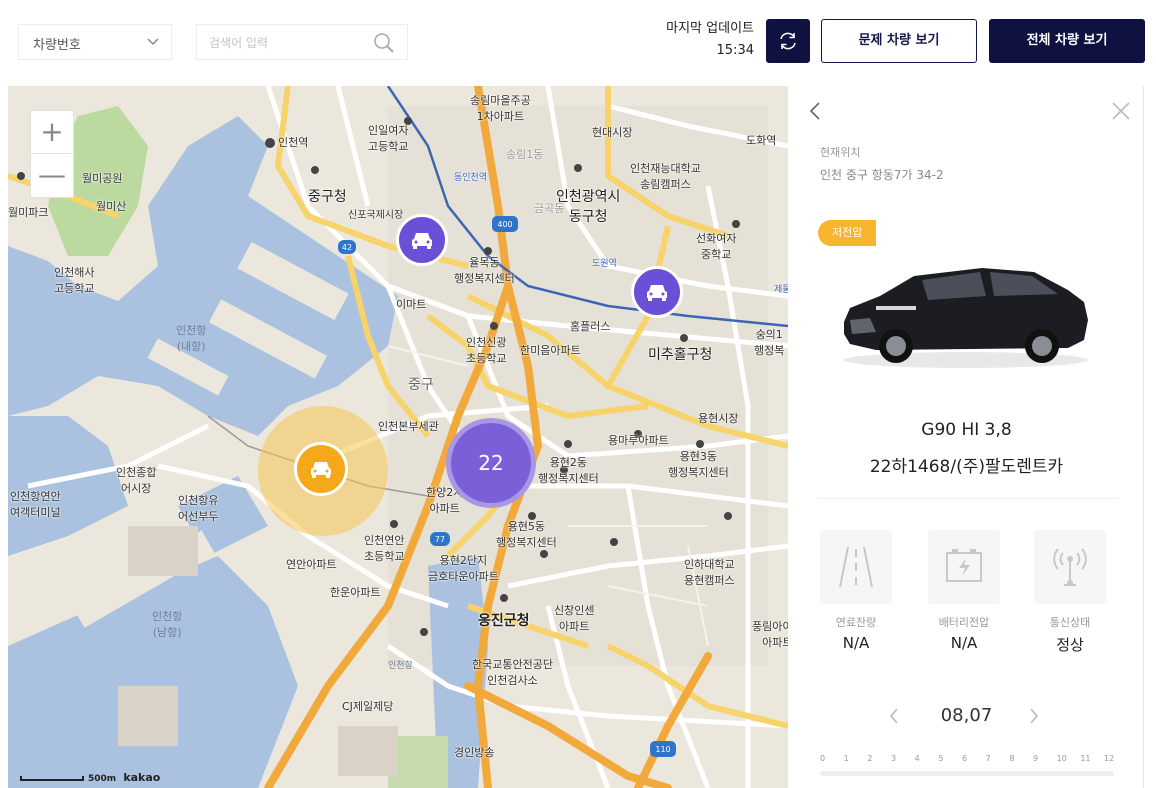 The height and width of the screenshot is (788, 1156). I want to click on map-label: 인천신광 초등학교, so click(486, 350).